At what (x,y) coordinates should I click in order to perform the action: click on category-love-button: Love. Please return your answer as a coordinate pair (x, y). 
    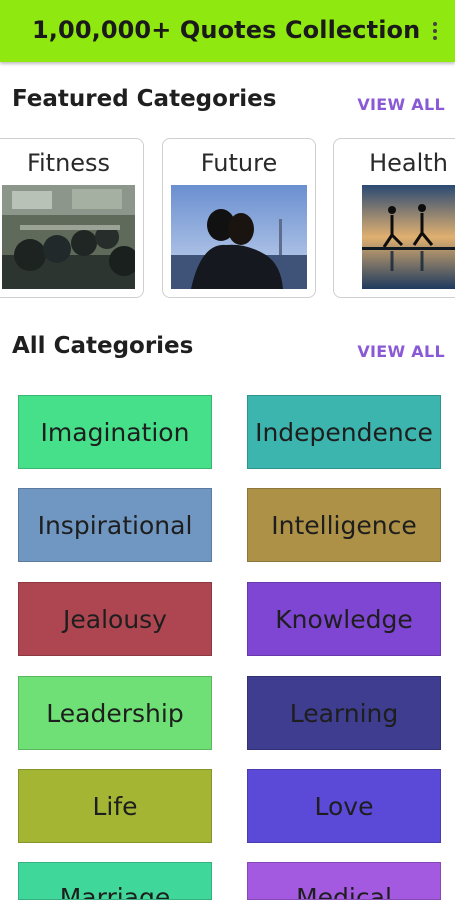
    Looking at the image, I should click on (344, 806).